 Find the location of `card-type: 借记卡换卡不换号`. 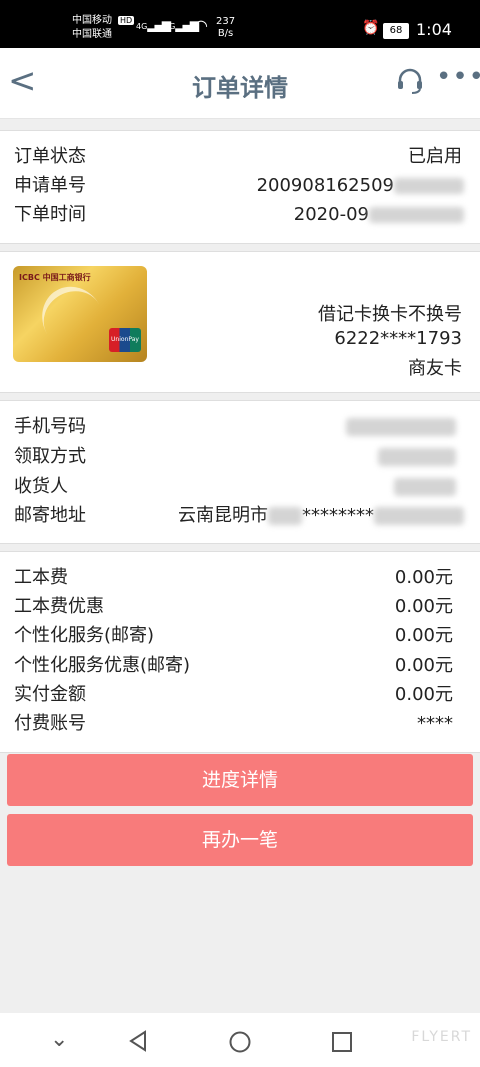

card-type: 借记卡换卡不换号 is located at coordinates (390, 314).